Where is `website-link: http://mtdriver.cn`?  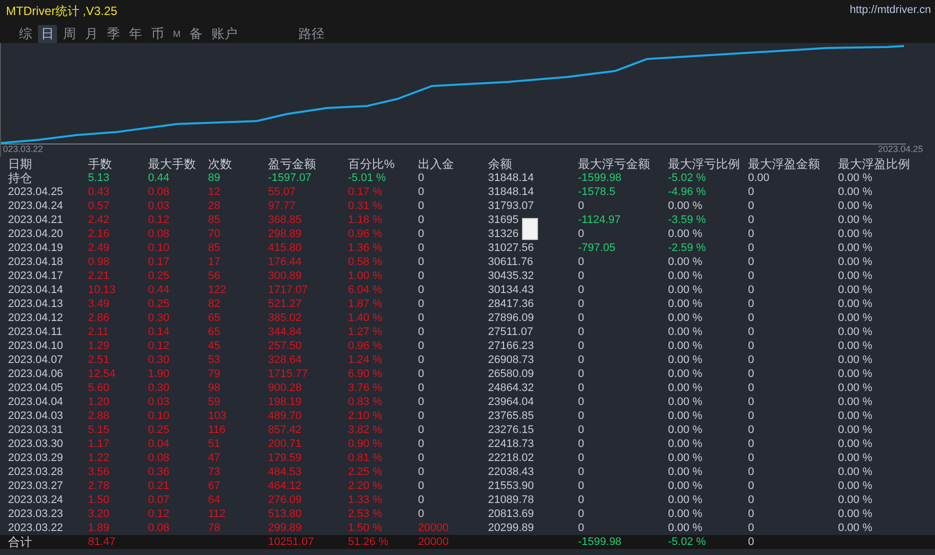
website-link: http://mtdriver.cn is located at coordinates (890, 10).